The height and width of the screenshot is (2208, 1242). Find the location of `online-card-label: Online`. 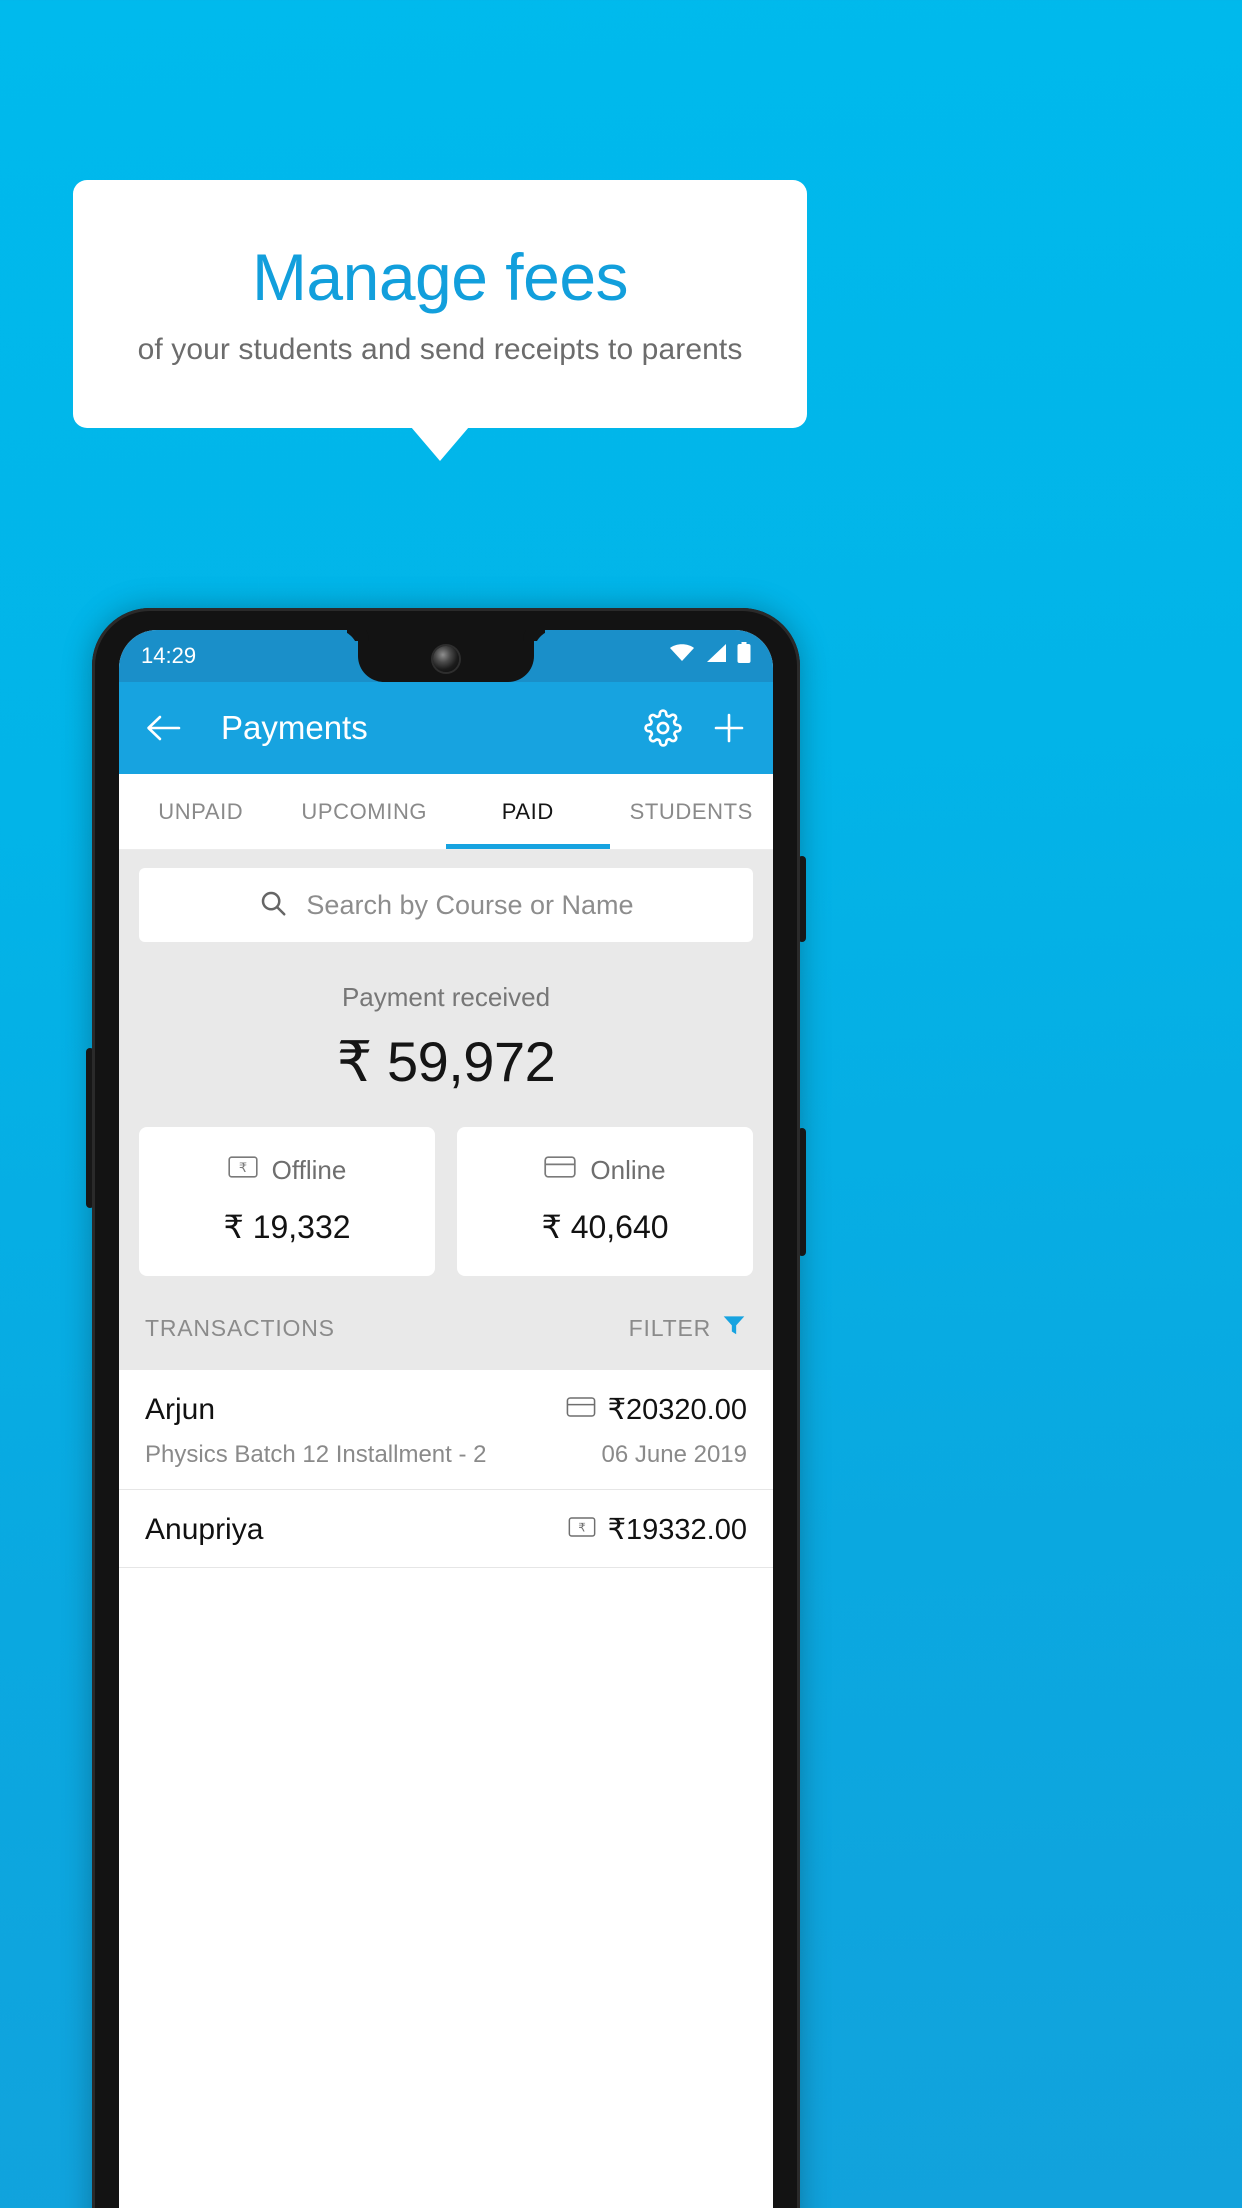

online-card-label: Online is located at coordinates (628, 1170).